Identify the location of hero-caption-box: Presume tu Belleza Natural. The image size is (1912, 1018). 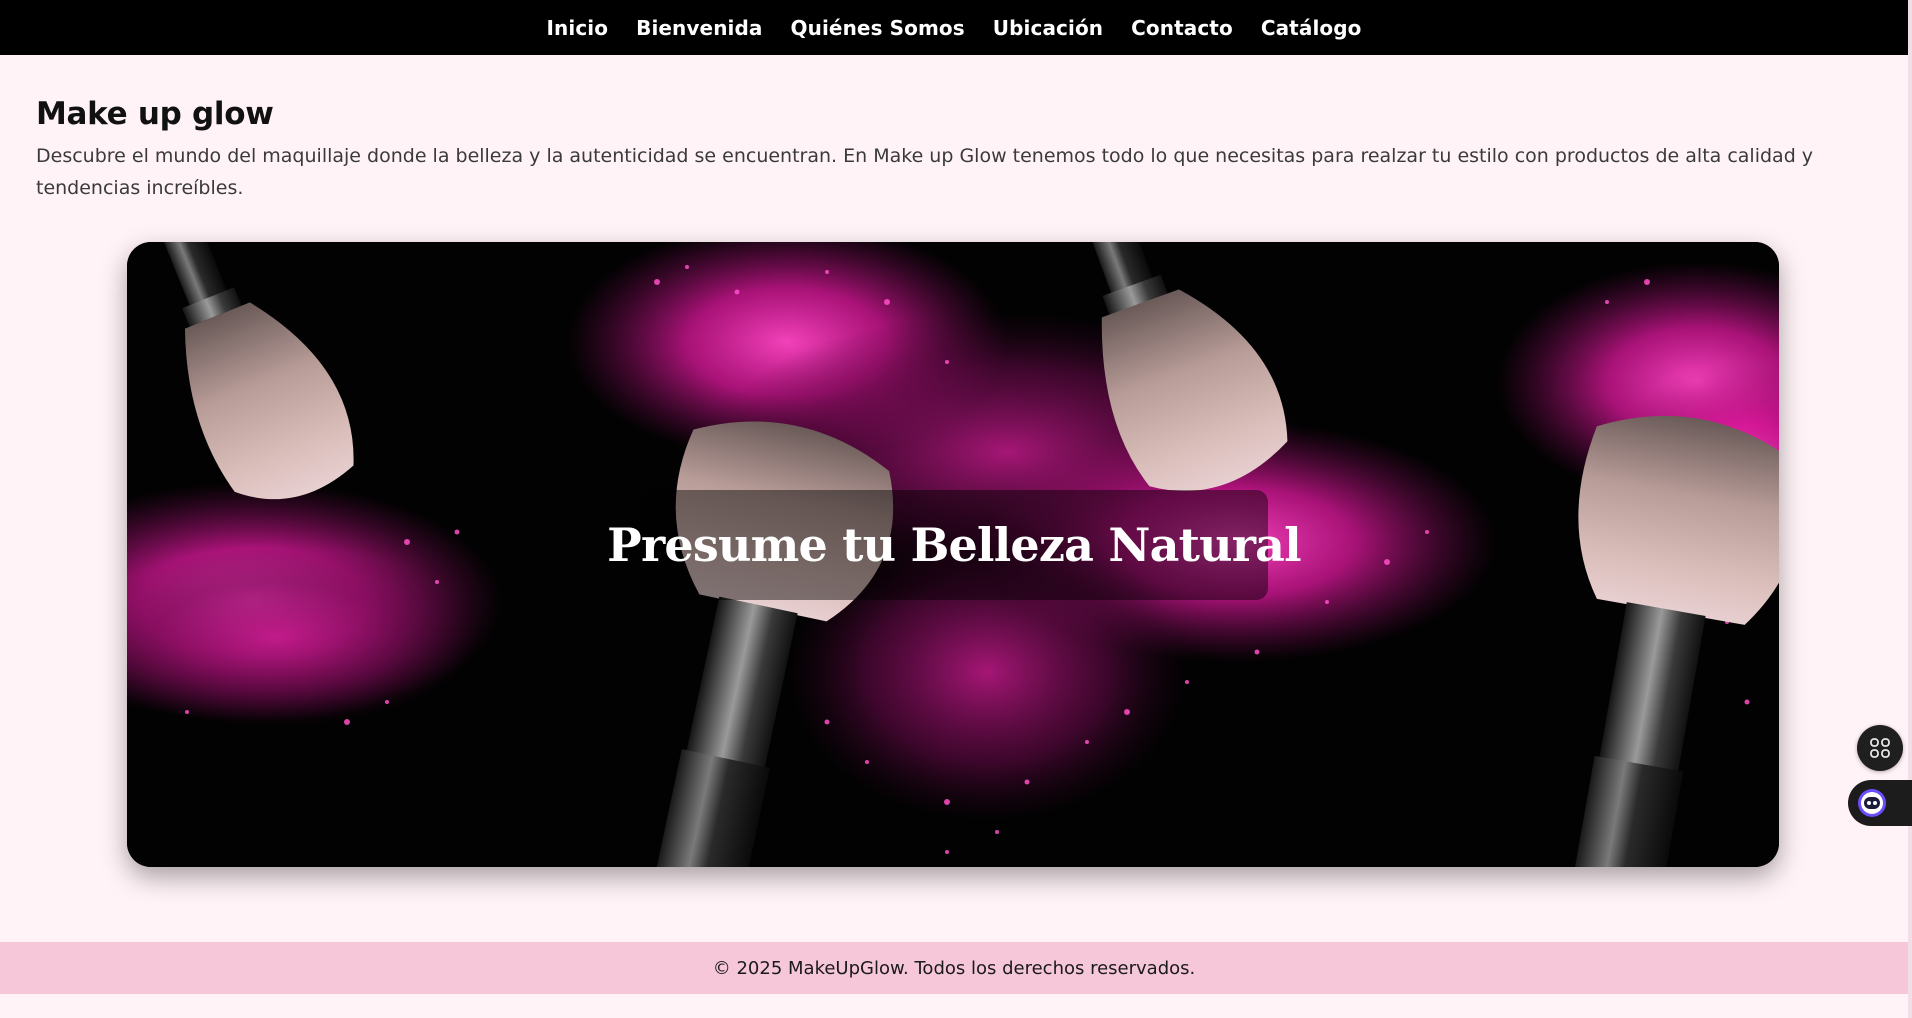
(954, 545).